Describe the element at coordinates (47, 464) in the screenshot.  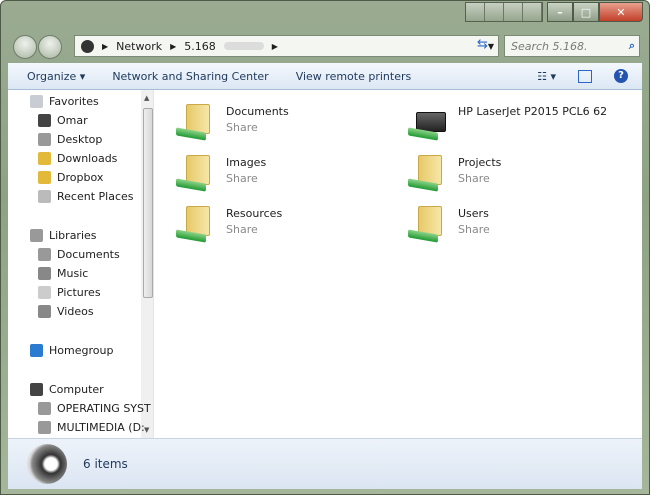
I see `network-drive-icon` at that location.